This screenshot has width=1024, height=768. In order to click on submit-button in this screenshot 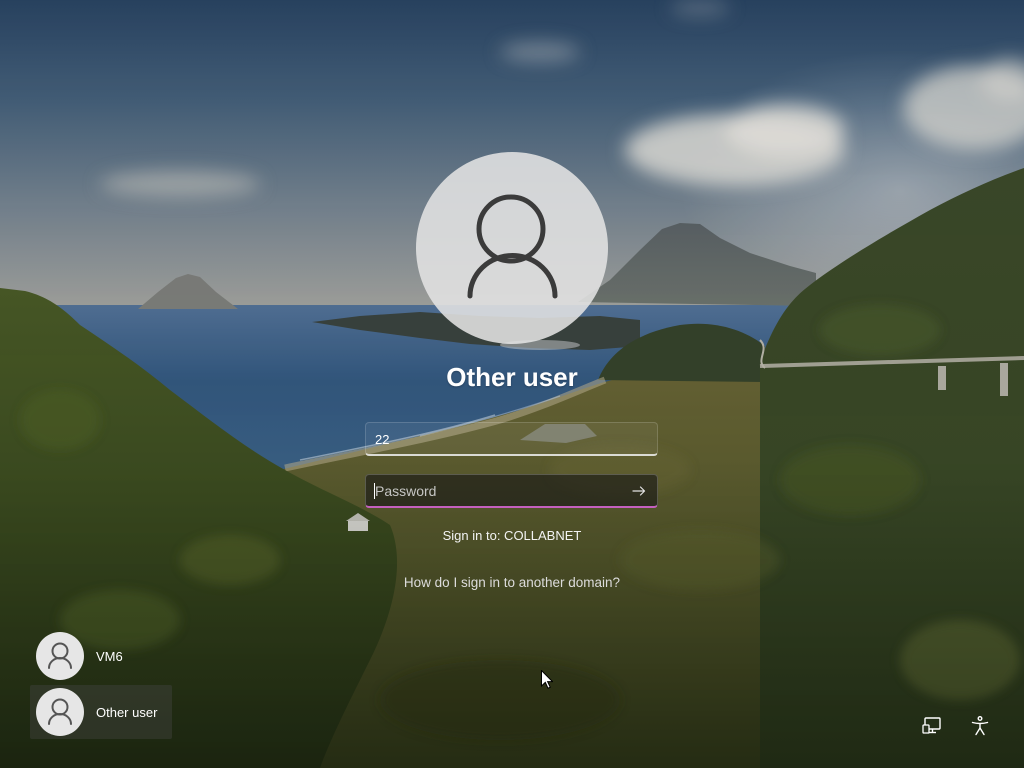, I will do `click(639, 491)`.